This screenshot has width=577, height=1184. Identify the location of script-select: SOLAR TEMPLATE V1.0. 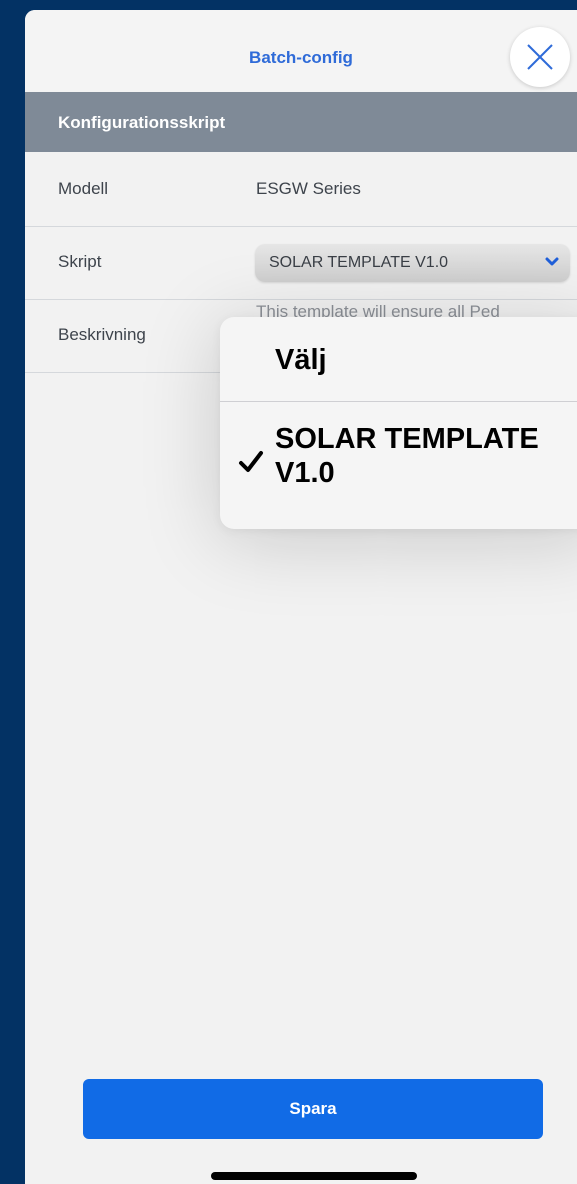
(412, 263).